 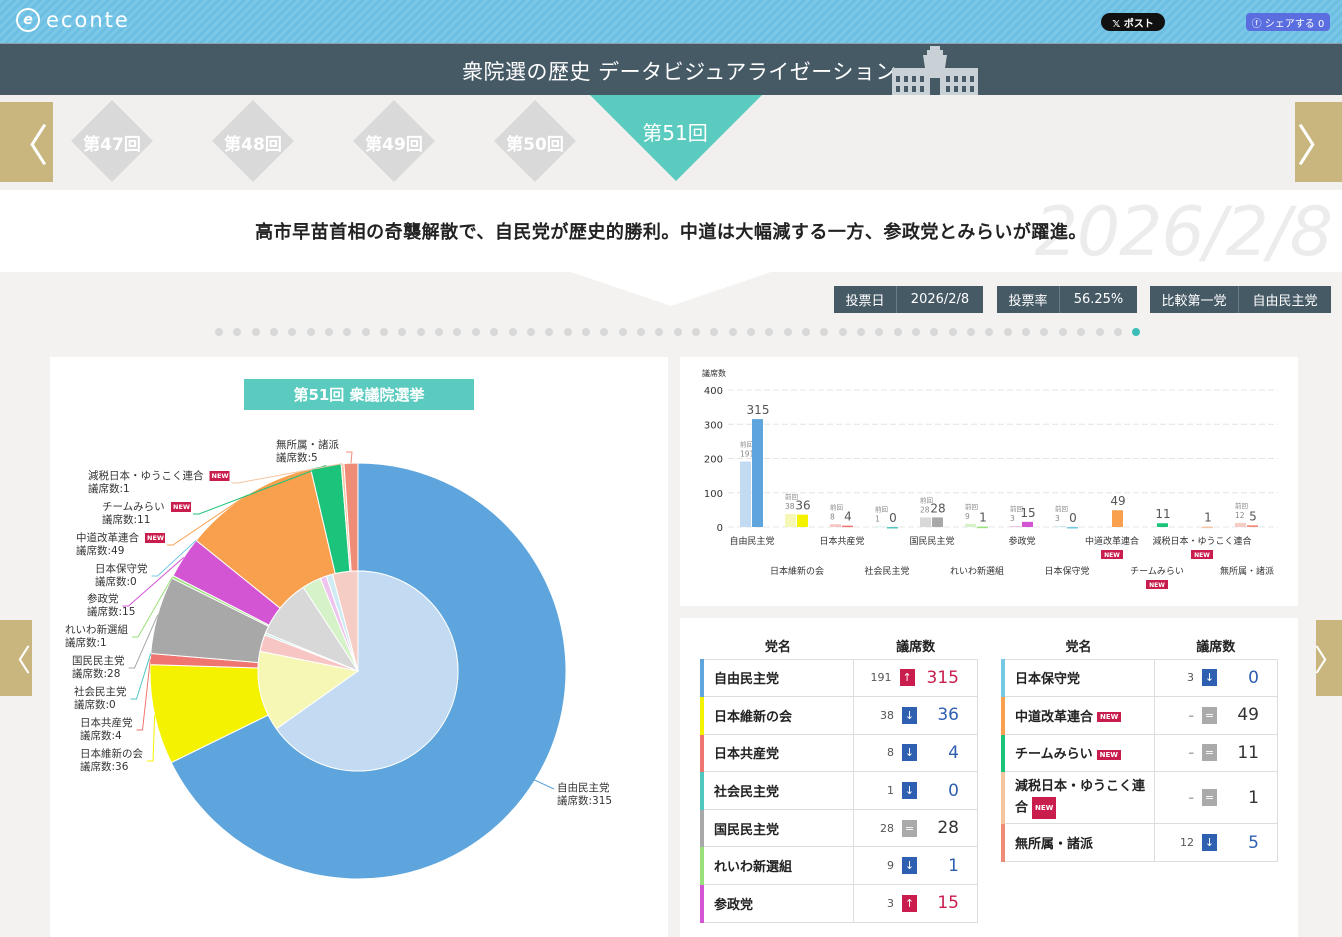 What do you see at coordinates (1318, 142) in the screenshot?
I see `next-episode-button: 〉` at bounding box center [1318, 142].